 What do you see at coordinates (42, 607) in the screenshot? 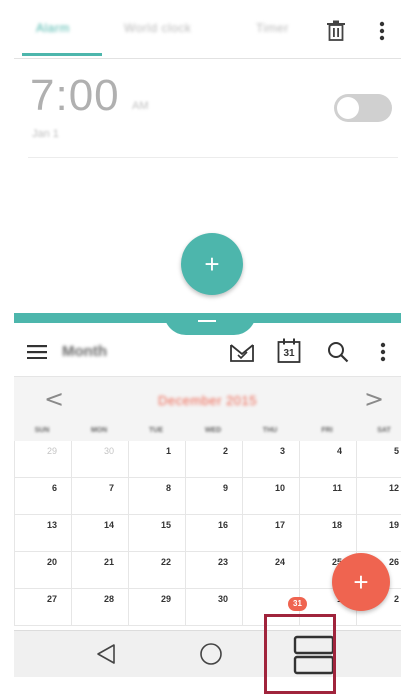
I see `calendar-day-cell: 27` at bounding box center [42, 607].